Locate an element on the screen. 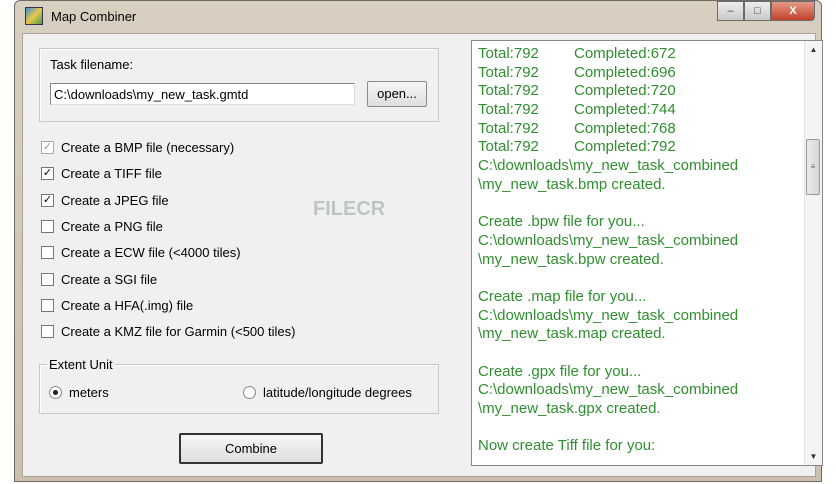 The width and height of the screenshot is (836, 484). log-progress-line: Total:792 Completed:720 is located at coordinates (608, 91).